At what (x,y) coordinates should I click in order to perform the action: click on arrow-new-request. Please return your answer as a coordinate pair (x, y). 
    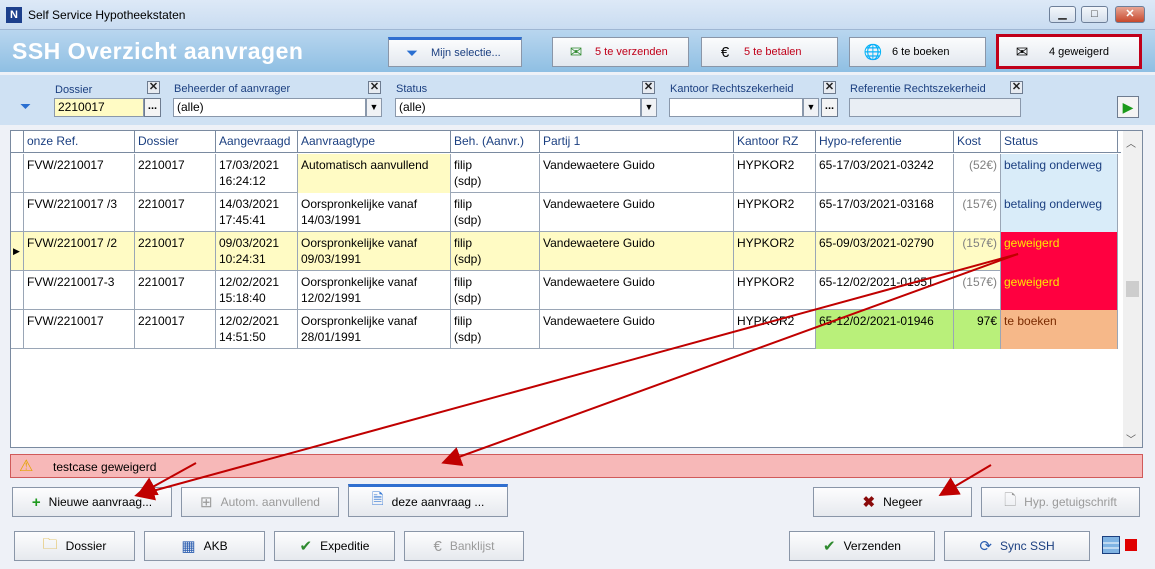
    Looking at the image, I should click on (166, 479).